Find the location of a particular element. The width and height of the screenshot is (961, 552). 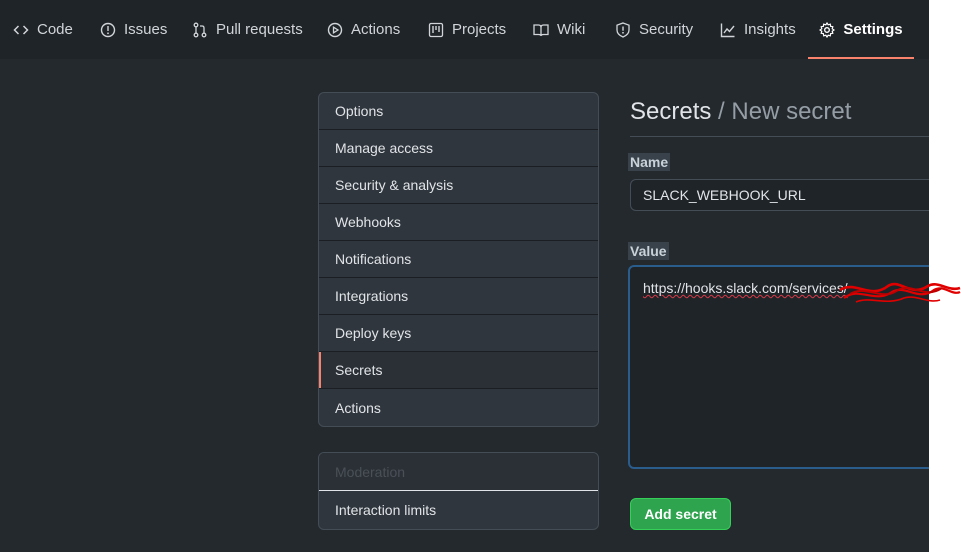

page-title: Secrets / New secret is located at coordinates (740, 112).